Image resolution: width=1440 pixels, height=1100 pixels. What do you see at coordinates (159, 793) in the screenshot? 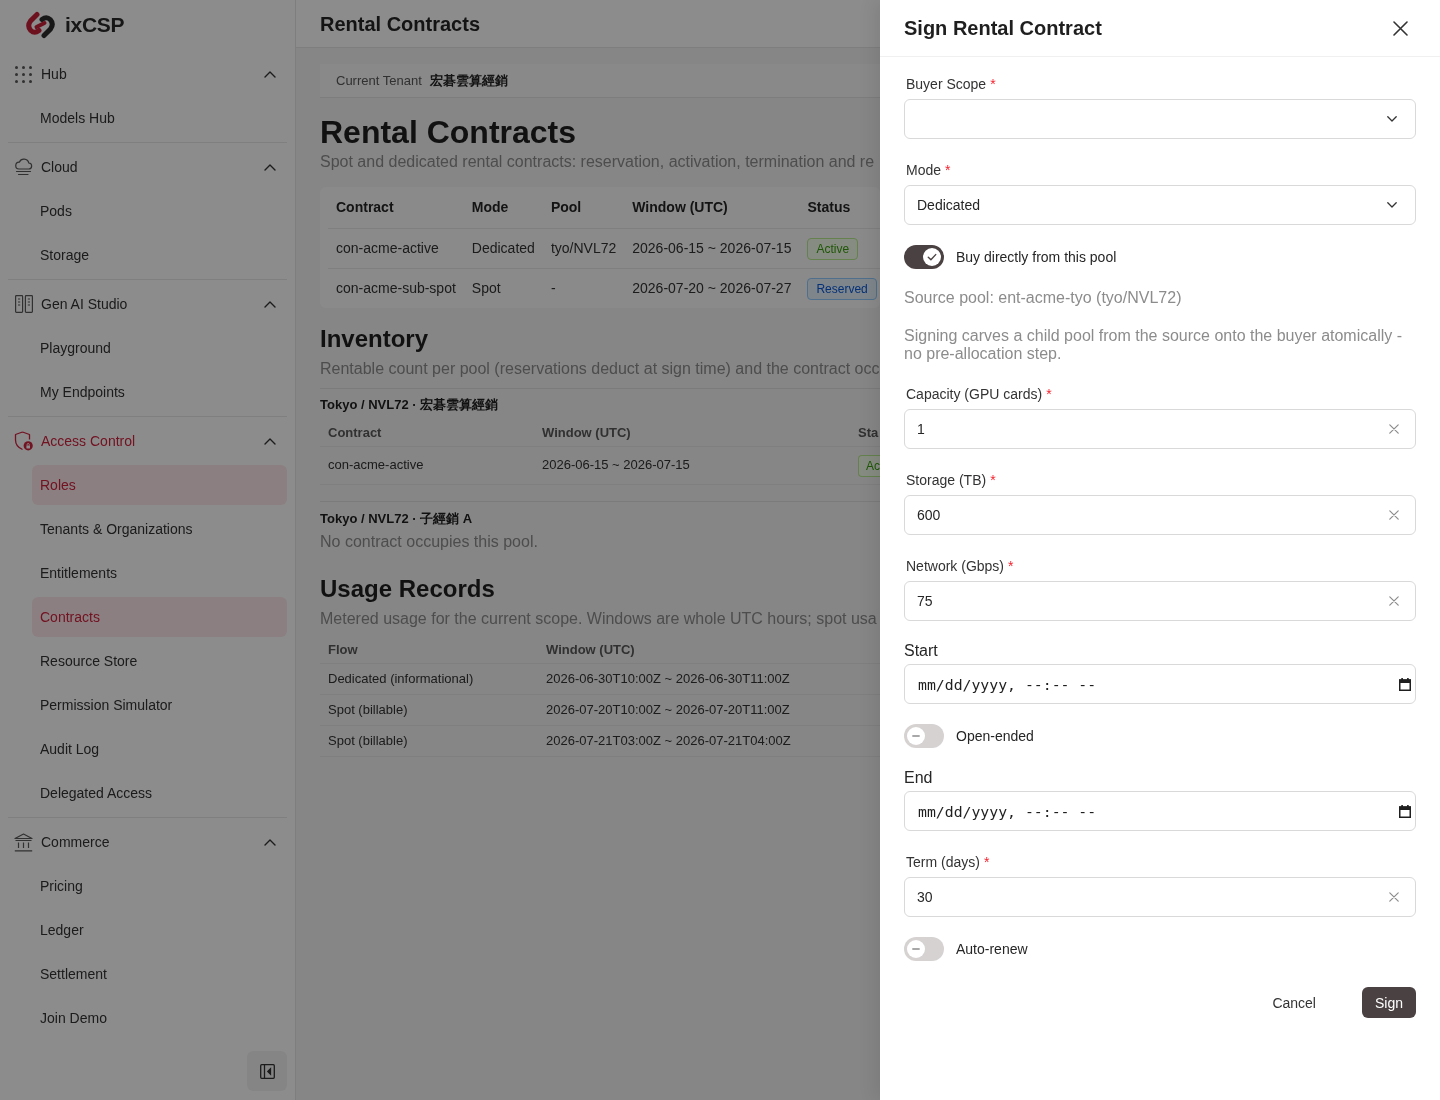
I see `sidebar-item: Delegated Access` at bounding box center [159, 793].